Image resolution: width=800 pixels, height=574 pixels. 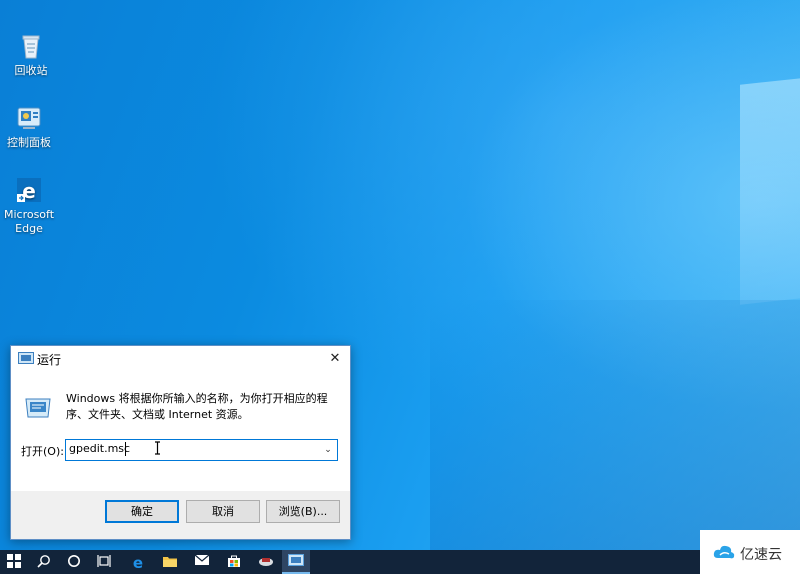 What do you see at coordinates (761, 555) in the screenshot?
I see `watermark-text: 亿速云` at bounding box center [761, 555].